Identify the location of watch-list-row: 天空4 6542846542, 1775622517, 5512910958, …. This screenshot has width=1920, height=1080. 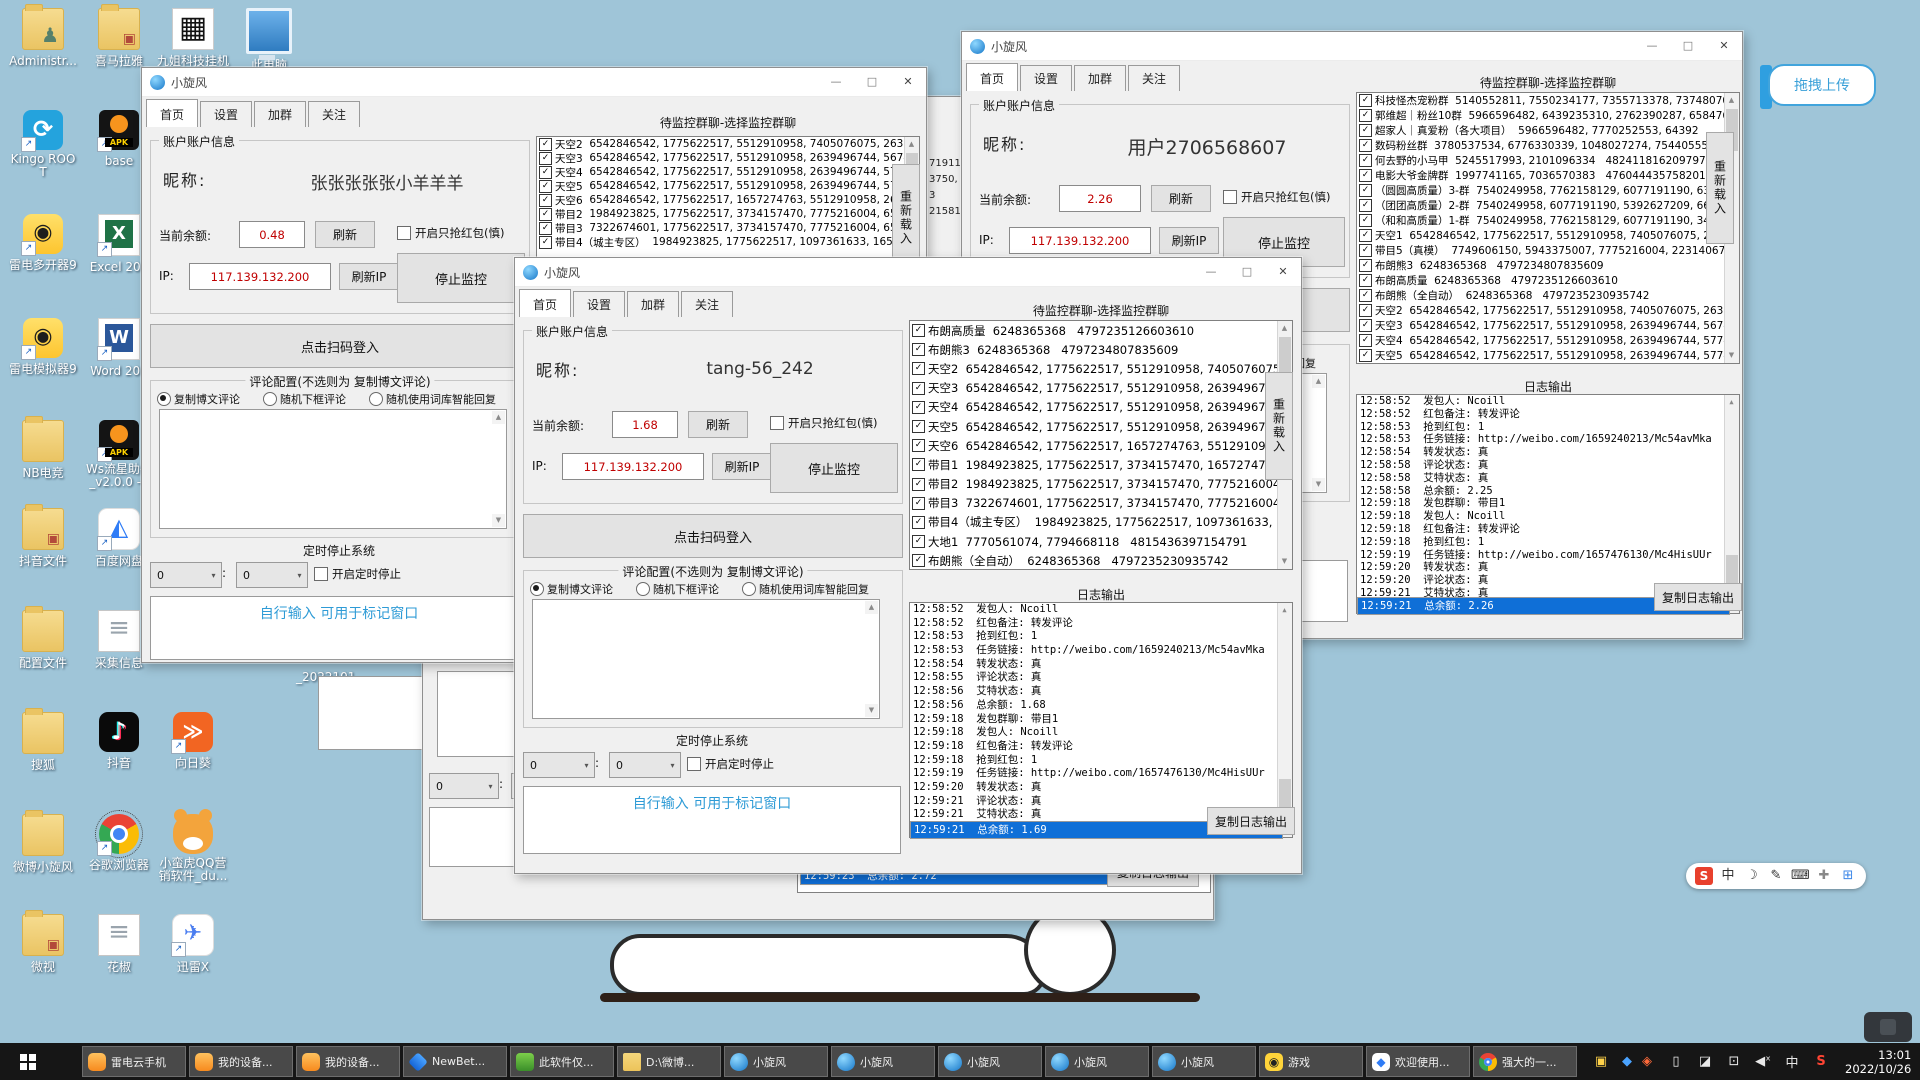
(721, 172).